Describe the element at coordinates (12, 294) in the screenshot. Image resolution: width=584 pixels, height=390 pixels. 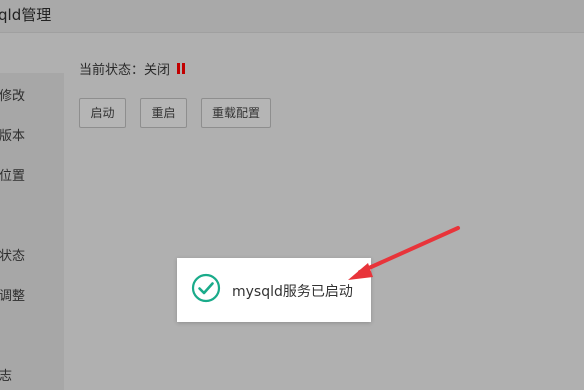
I see `sidebar-item-tuning: 调整` at that location.